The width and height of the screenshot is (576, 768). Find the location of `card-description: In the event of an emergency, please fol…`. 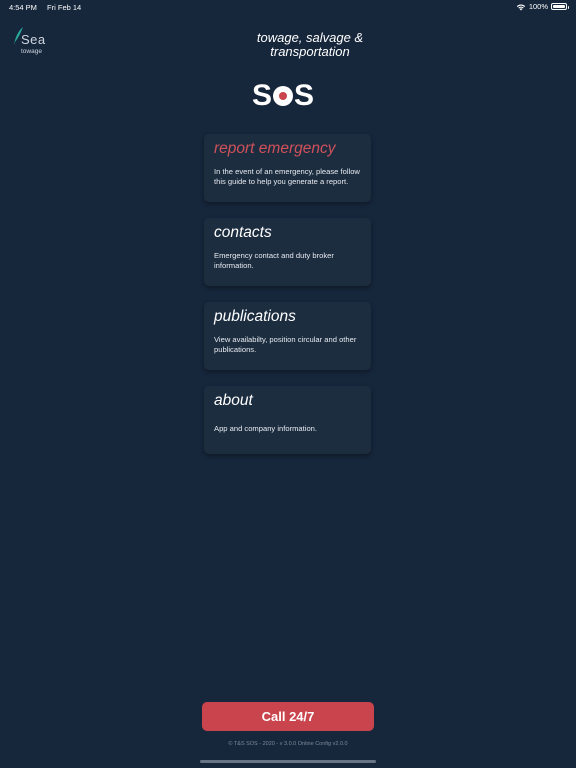

card-description: In the event of an emergency, please fol… is located at coordinates (287, 176).